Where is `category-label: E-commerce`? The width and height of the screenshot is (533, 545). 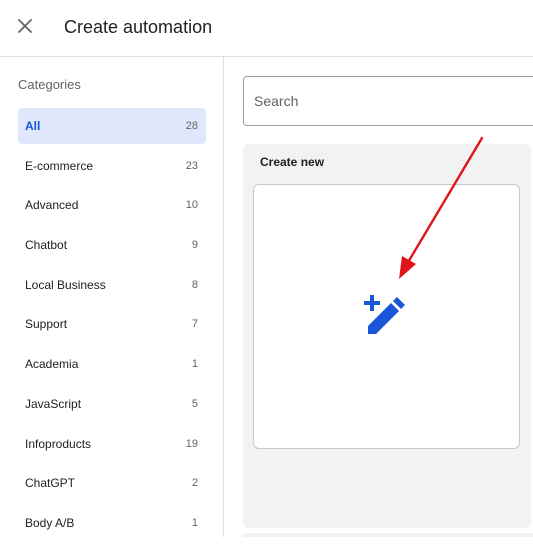 category-label: E-commerce is located at coordinates (59, 165).